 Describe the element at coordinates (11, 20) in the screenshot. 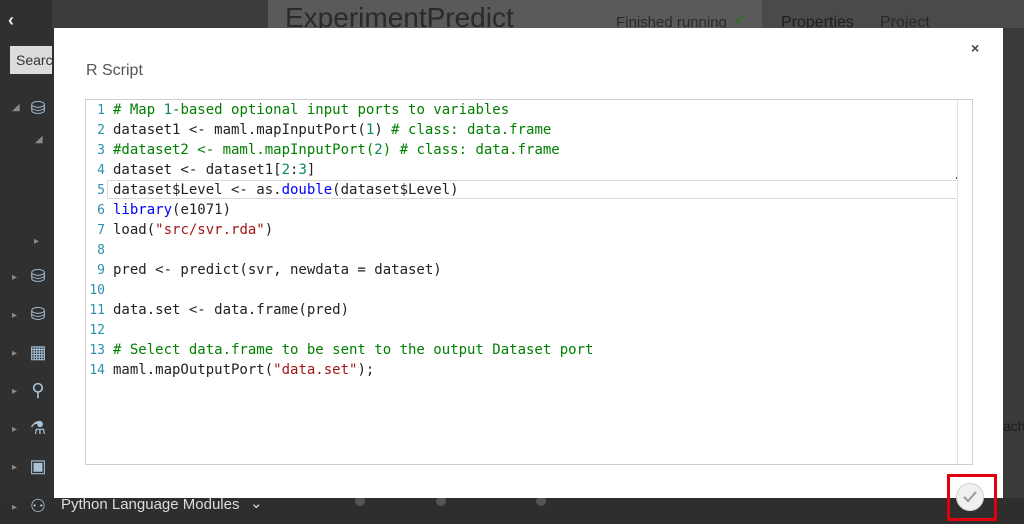

I see `back-chevron-icon: ‹` at that location.